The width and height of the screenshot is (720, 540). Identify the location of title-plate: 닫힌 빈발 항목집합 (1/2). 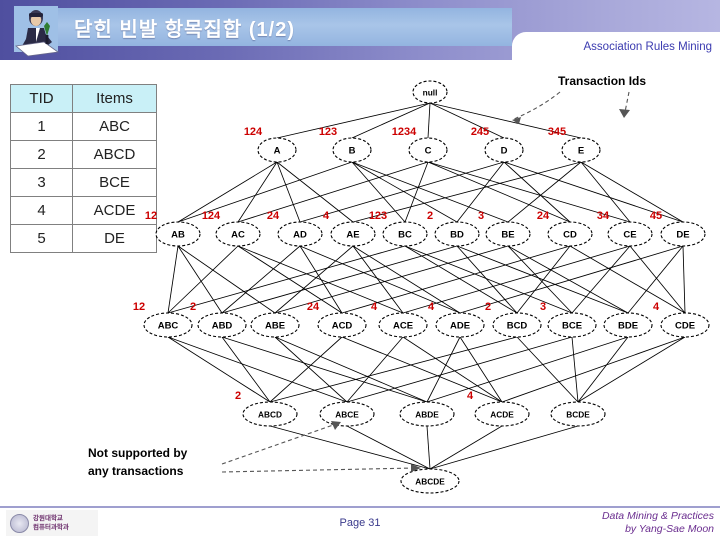
(267, 27).